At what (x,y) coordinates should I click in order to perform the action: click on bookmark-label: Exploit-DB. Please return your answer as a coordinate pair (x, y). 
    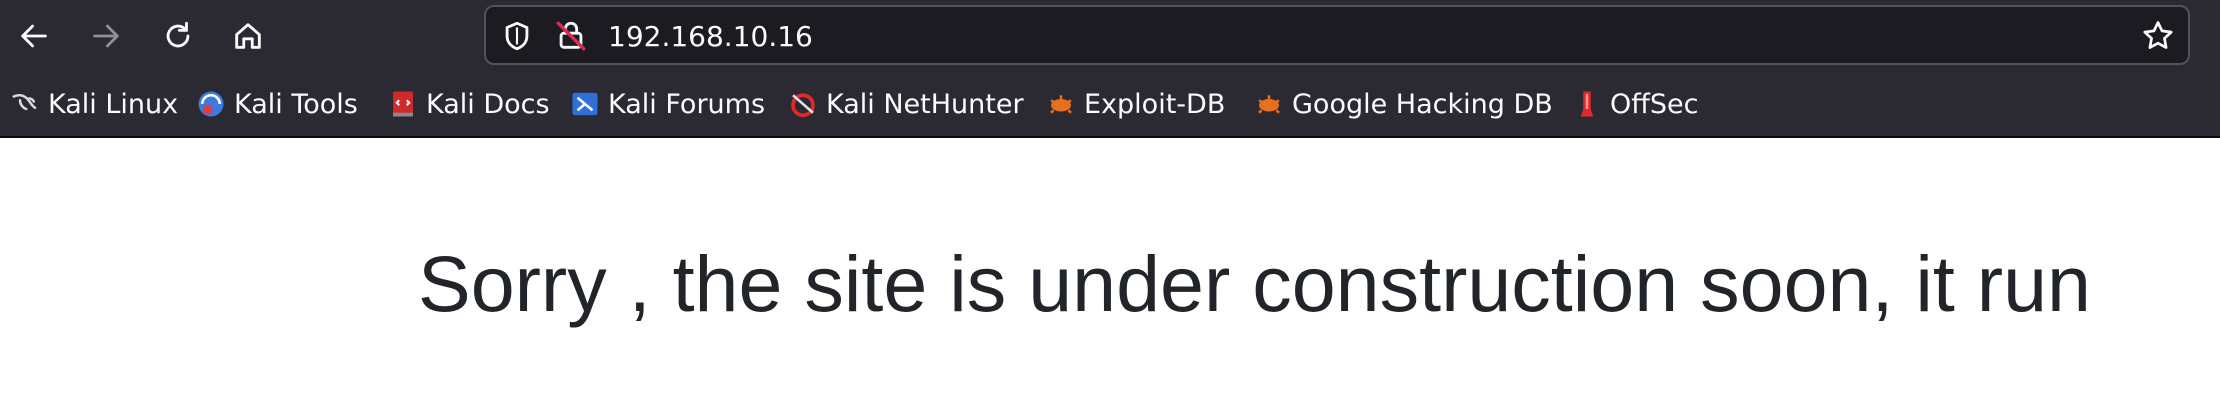
    Looking at the image, I should click on (1155, 104).